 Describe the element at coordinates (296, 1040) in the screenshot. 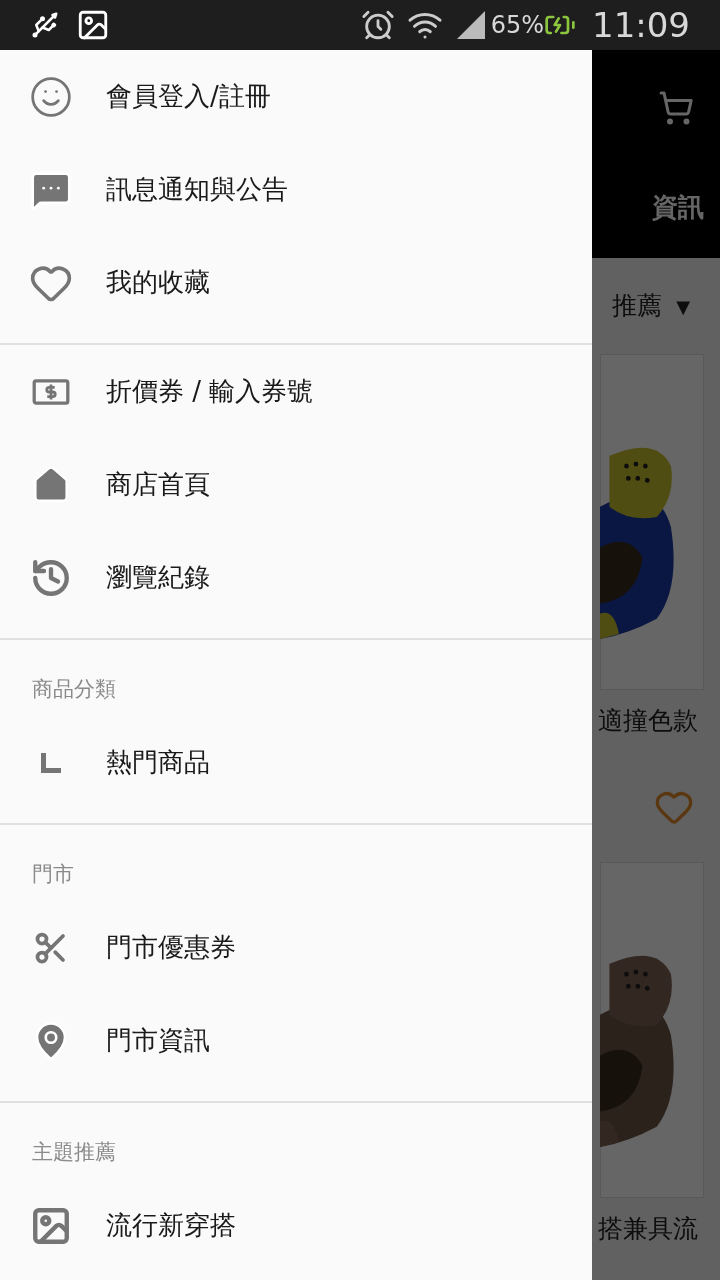

I see `drawer-item: 門市資訊` at that location.